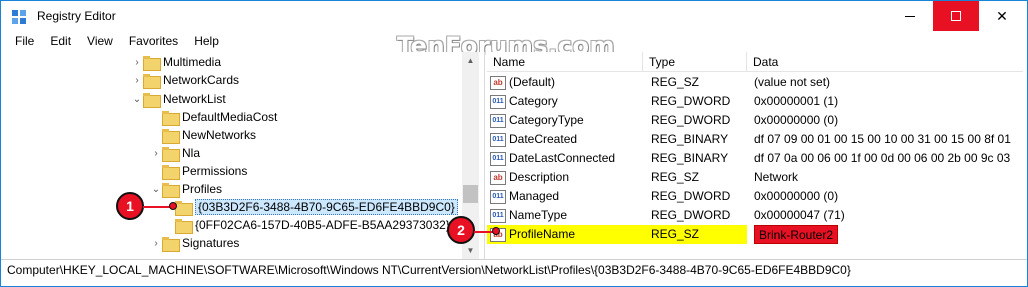  I want to click on tree-item-multimedia: › Multimedia, so click(176, 62).